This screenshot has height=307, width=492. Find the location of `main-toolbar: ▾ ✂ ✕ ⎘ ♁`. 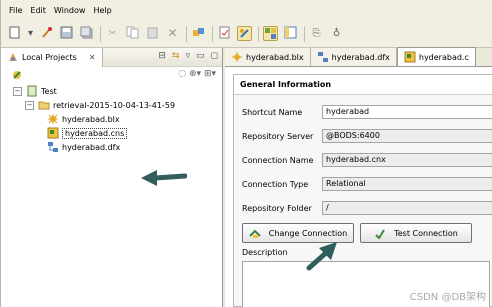

main-toolbar: ▾ ✂ ✕ ⎘ ♁ is located at coordinates (246, 34).